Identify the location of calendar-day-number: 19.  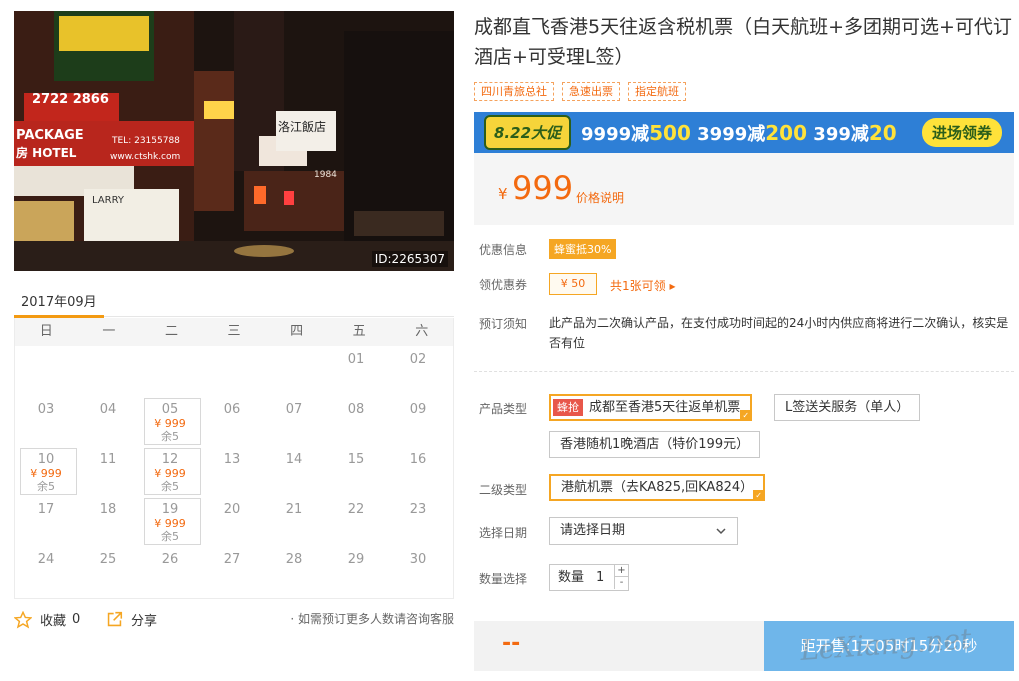
(170, 509).